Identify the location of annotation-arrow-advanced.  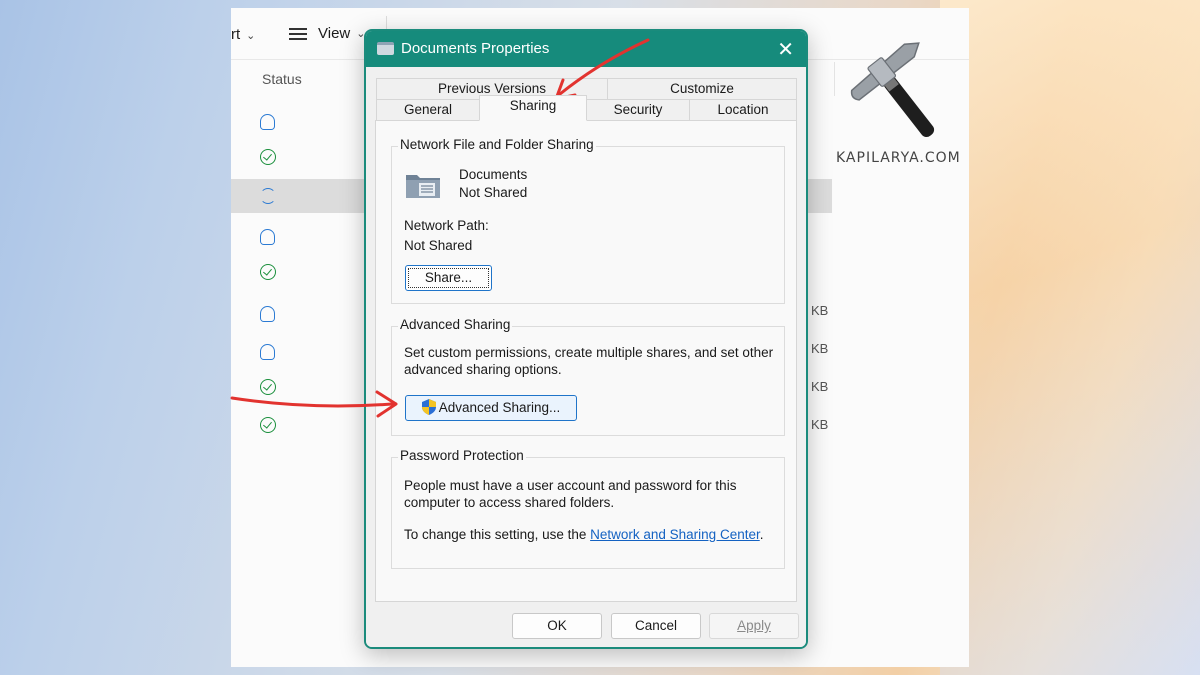
(312, 402).